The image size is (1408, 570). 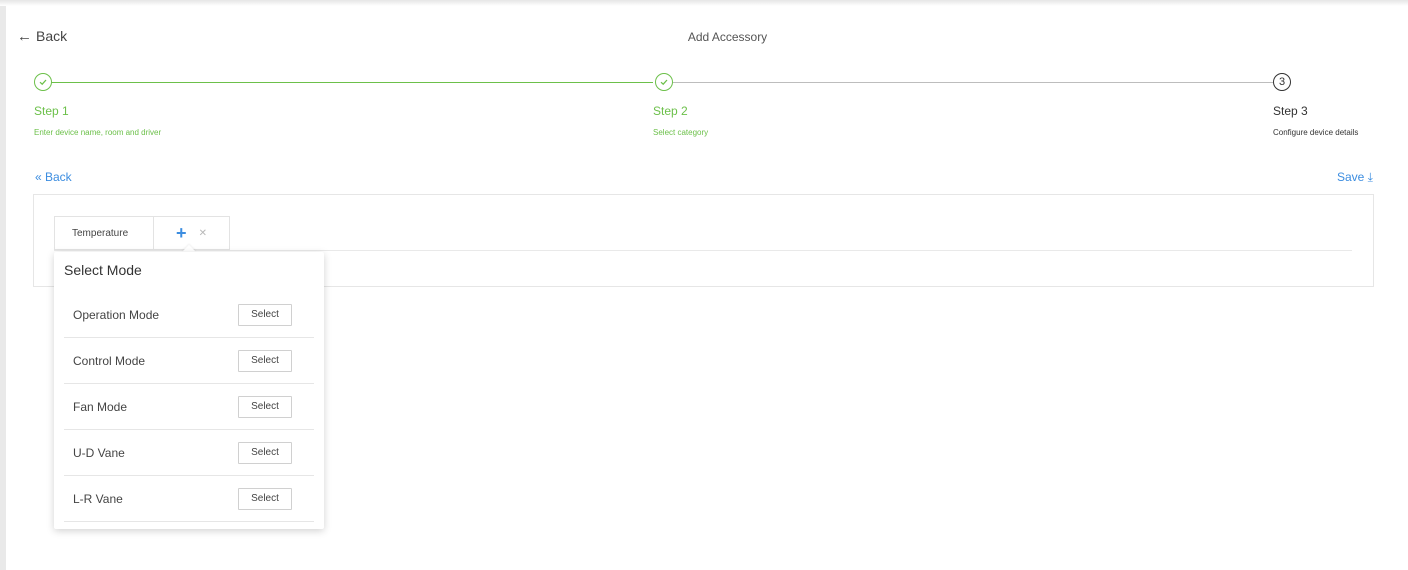 What do you see at coordinates (265, 314) in the screenshot?
I see `select-operation-mode-button: Select` at bounding box center [265, 314].